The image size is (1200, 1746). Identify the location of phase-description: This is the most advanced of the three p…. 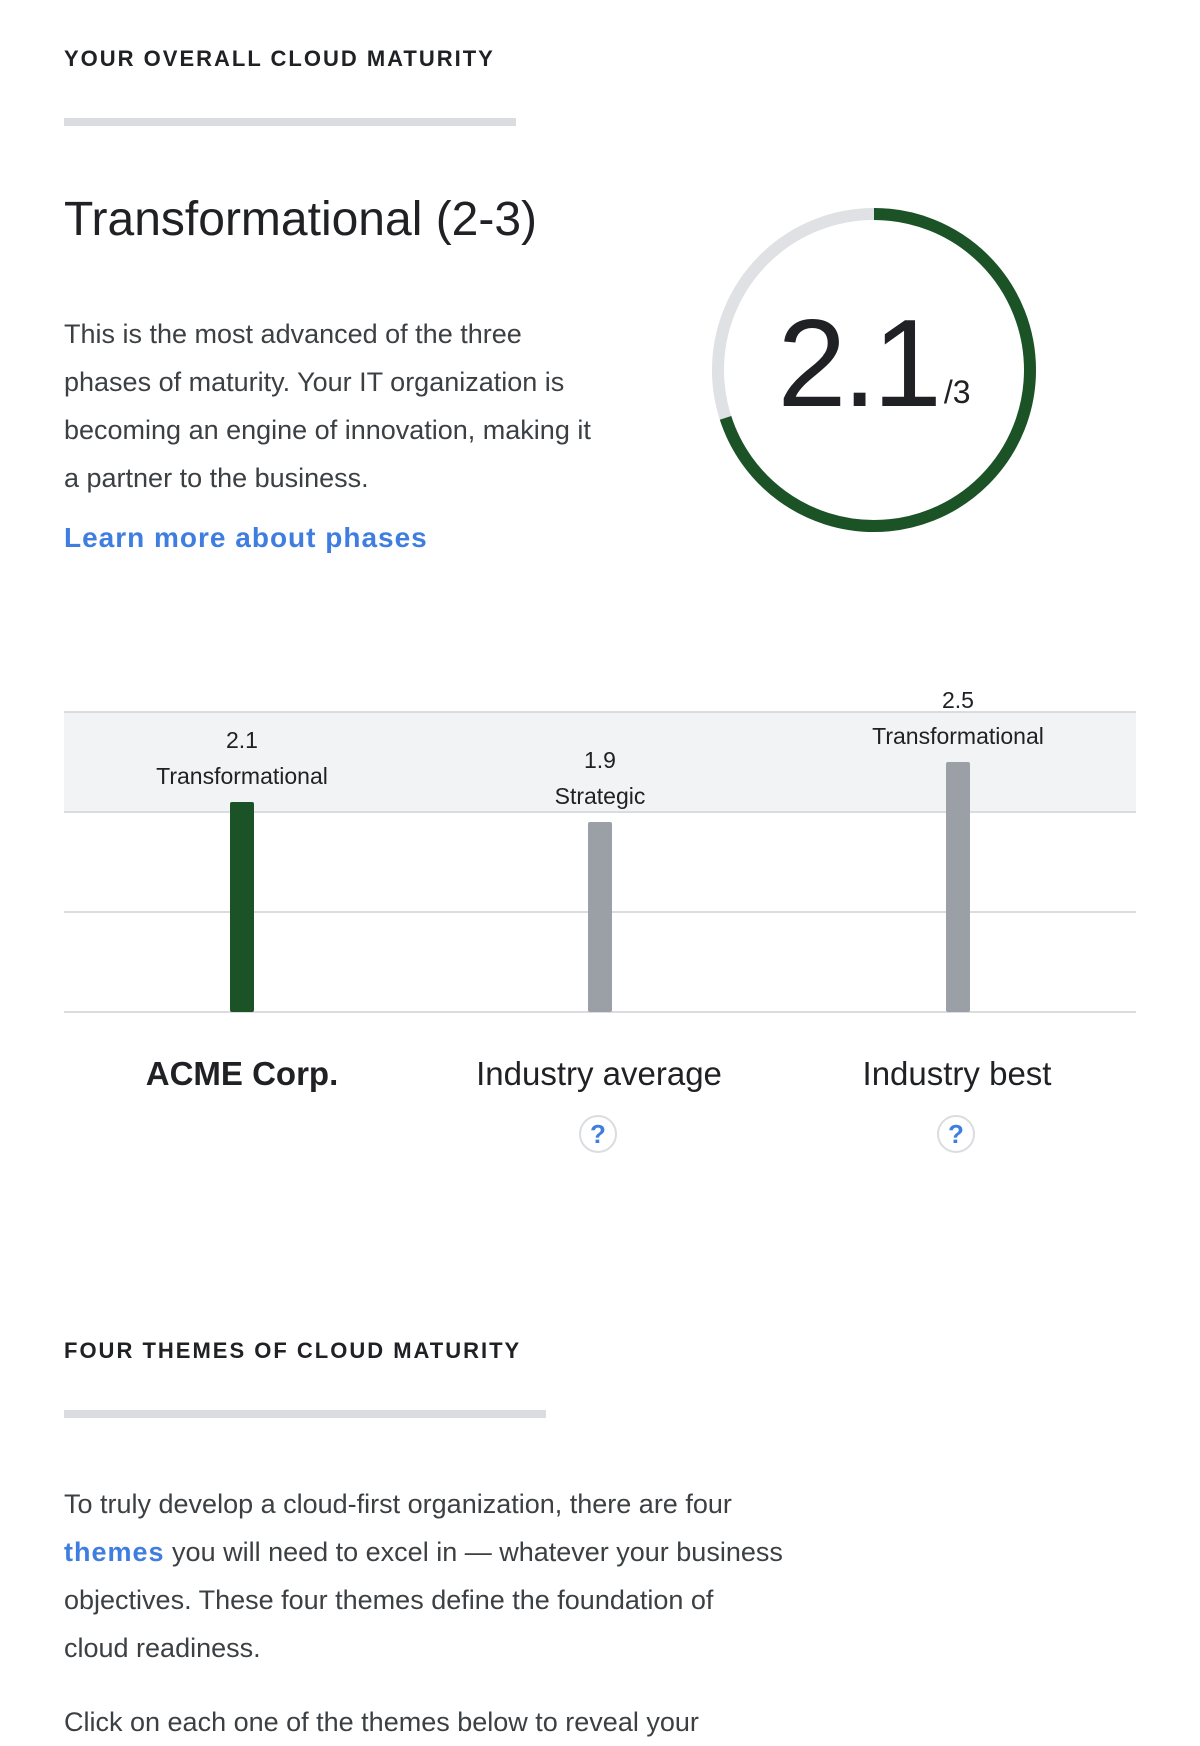
(327, 406).